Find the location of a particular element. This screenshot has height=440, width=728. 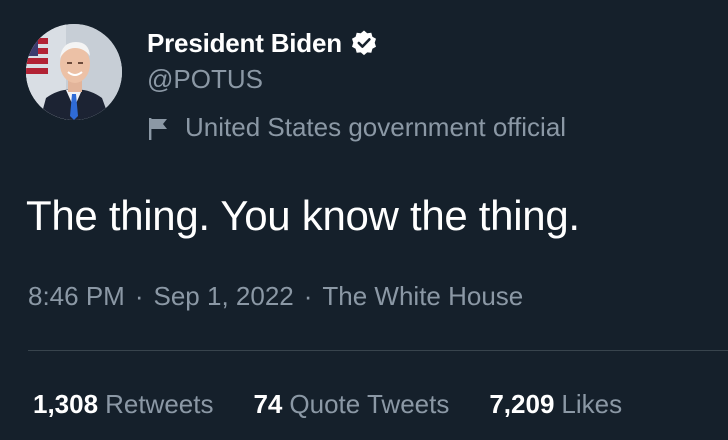

likes-count: 7,209 is located at coordinates (522, 404).